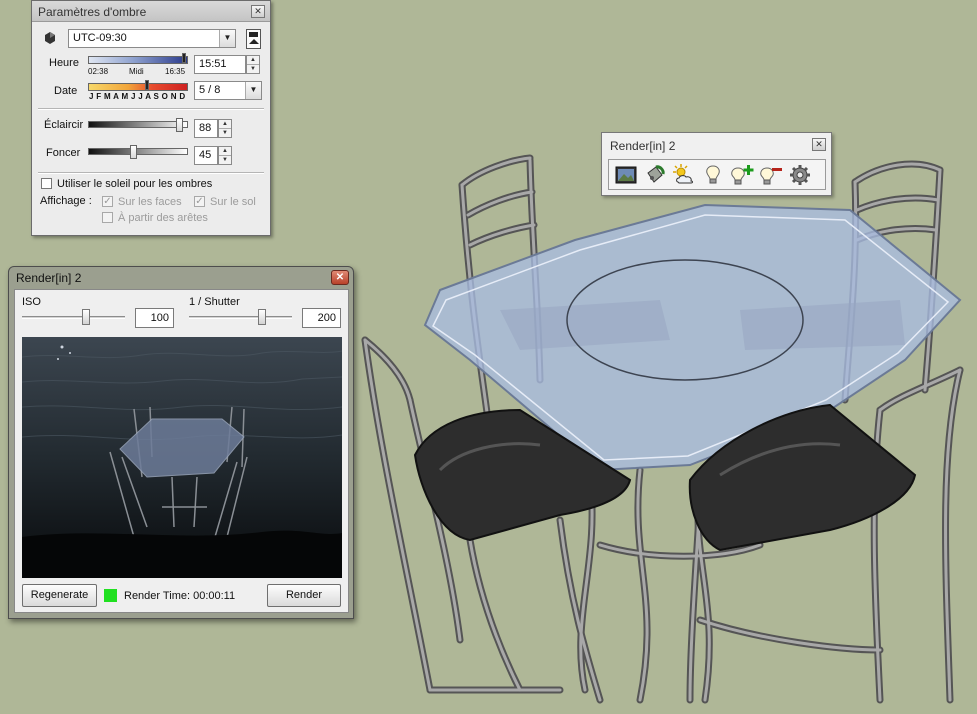 Image resolution: width=977 pixels, height=714 pixels. What do you see at coordinates (147, 85) in the screenshot?
I see `date-slider-thumb` at bounding box center [147, 85].